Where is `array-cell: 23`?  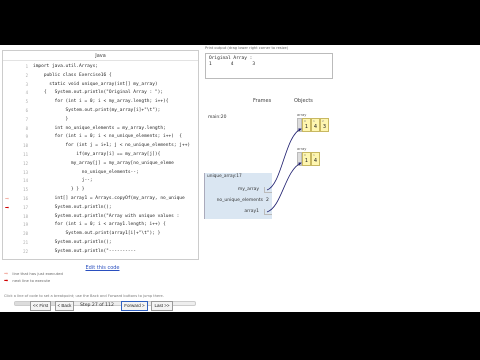
array-cell: 23 is located at coordinates (324, 125).